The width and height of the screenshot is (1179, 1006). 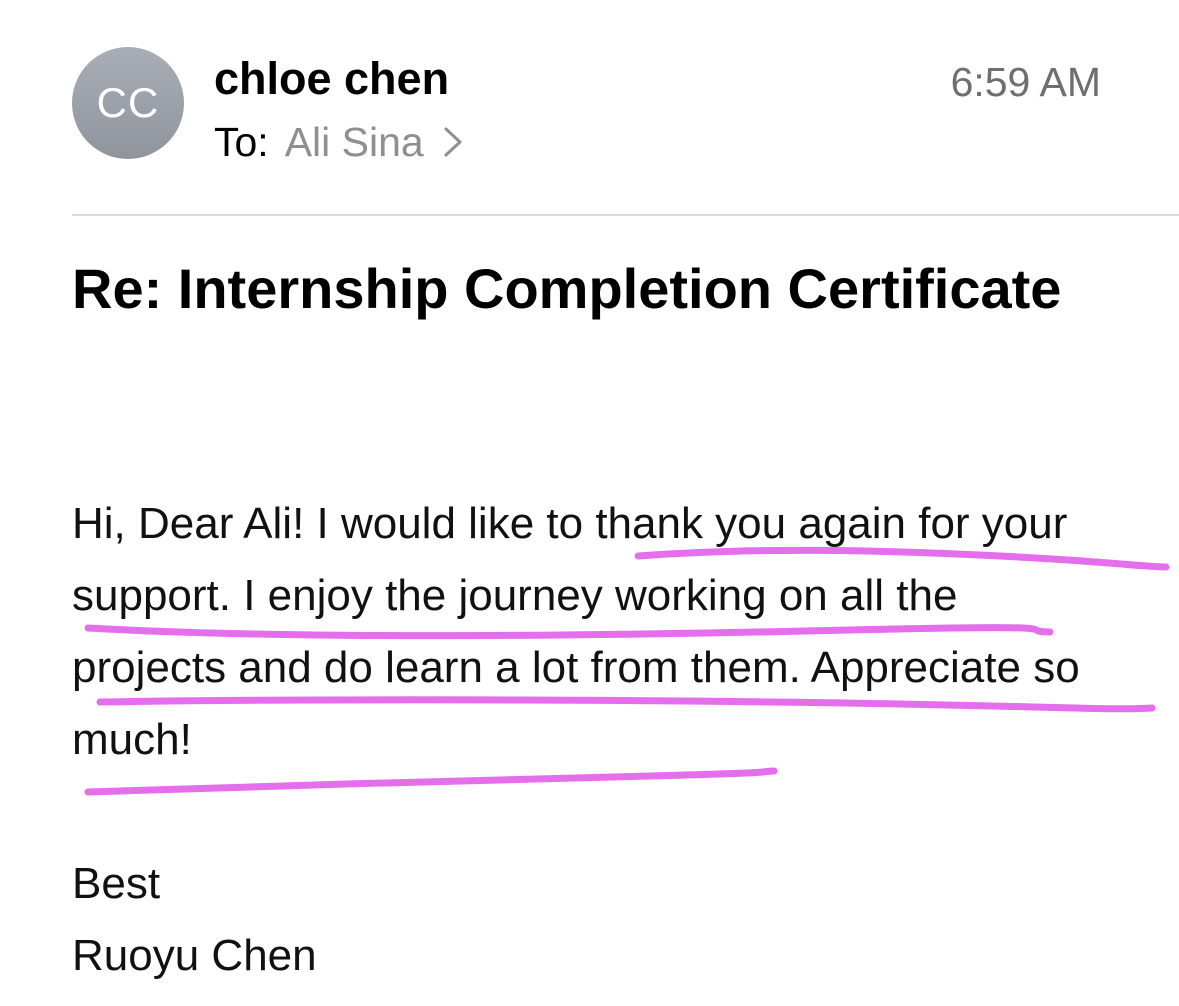 I want to click on to-label: To:, so click(x=241, y=142).